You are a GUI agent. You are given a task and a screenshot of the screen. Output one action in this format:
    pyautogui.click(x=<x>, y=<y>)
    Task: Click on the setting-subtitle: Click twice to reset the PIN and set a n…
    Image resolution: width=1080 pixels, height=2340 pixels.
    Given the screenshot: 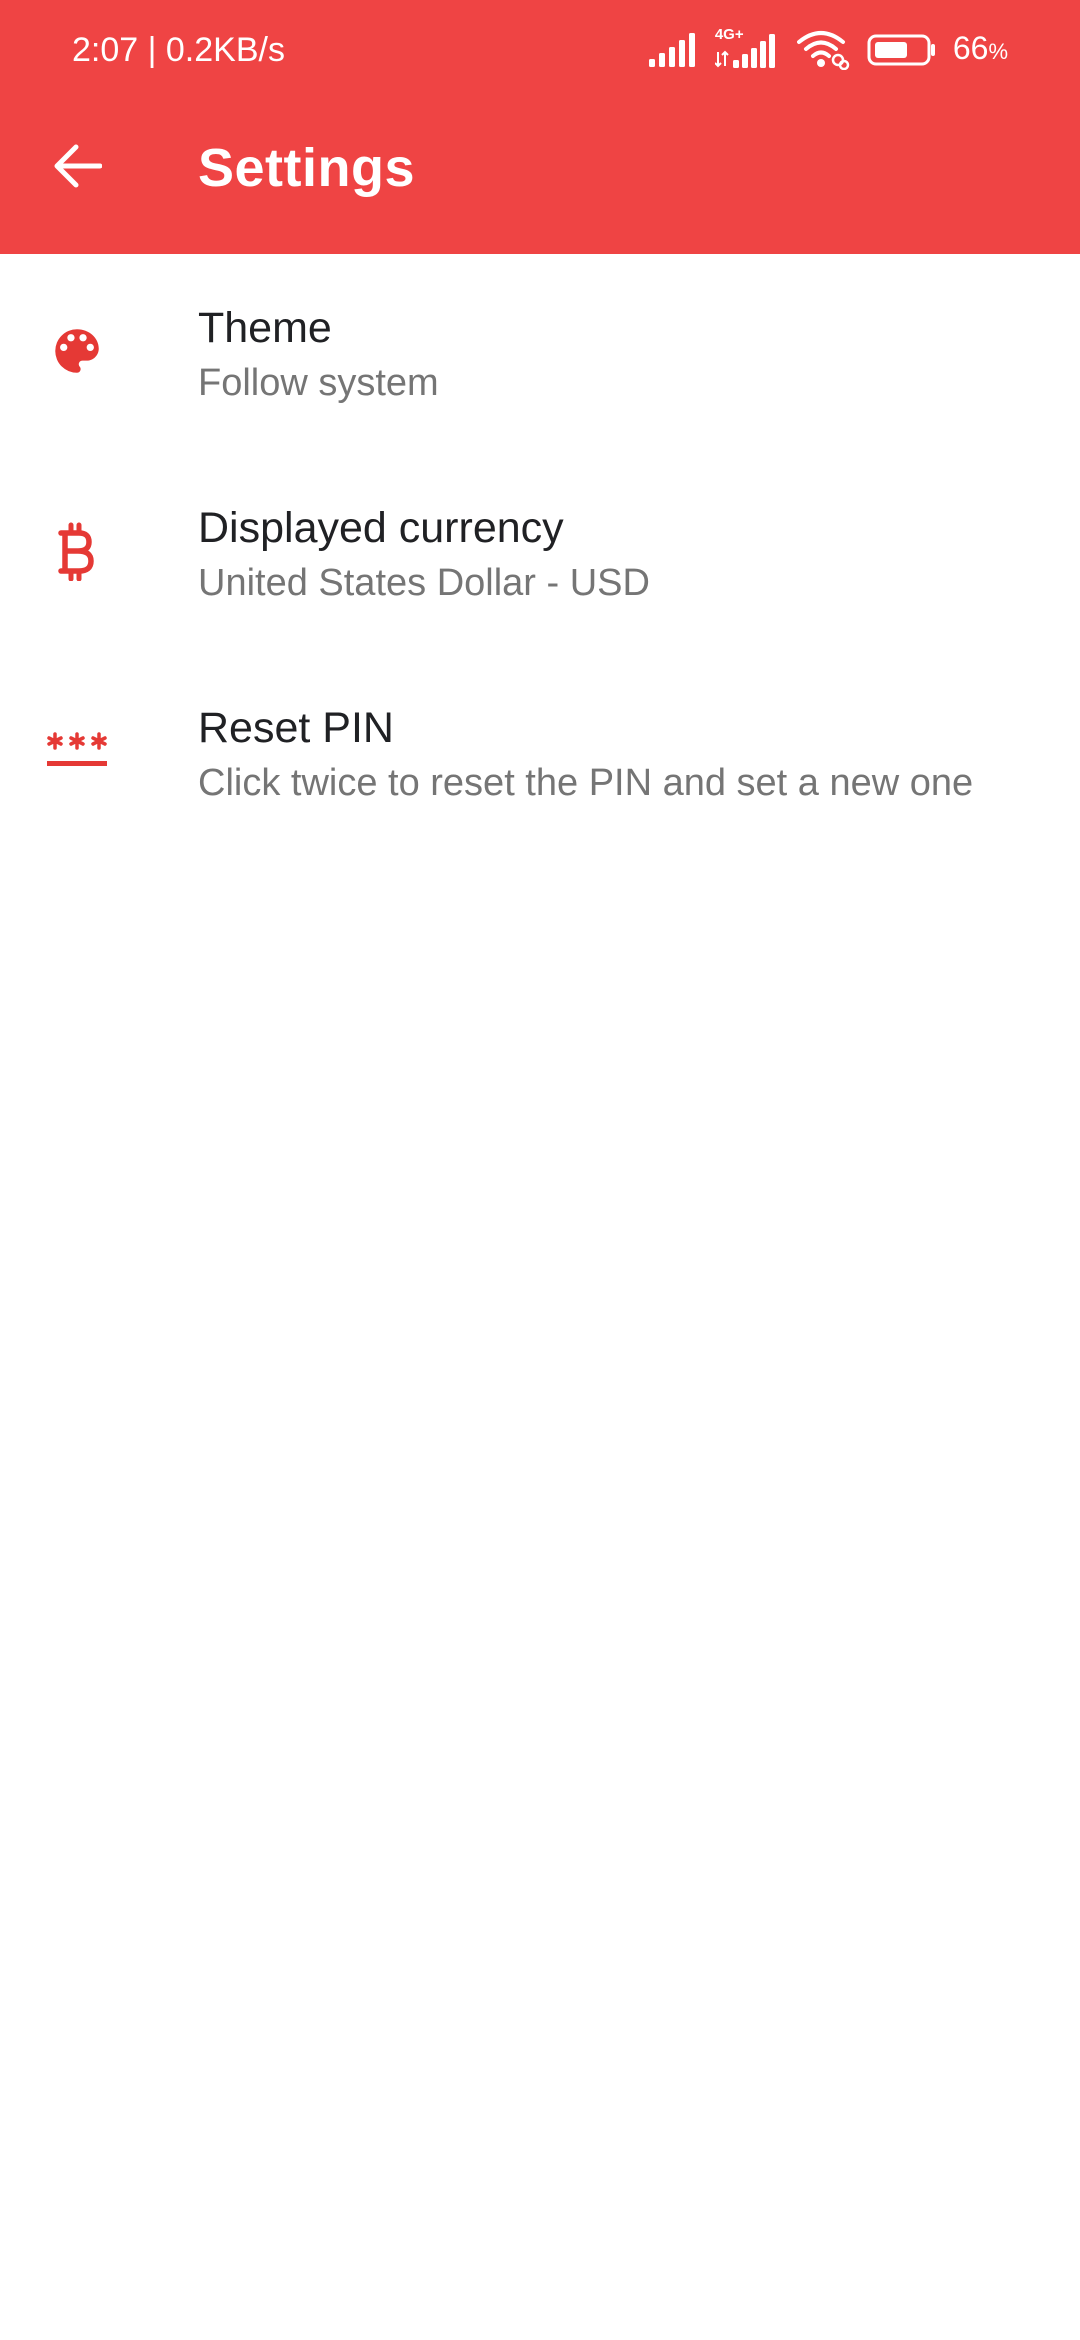 What is the action you would take?
    pyautogui.click(x=586, y=783)
    